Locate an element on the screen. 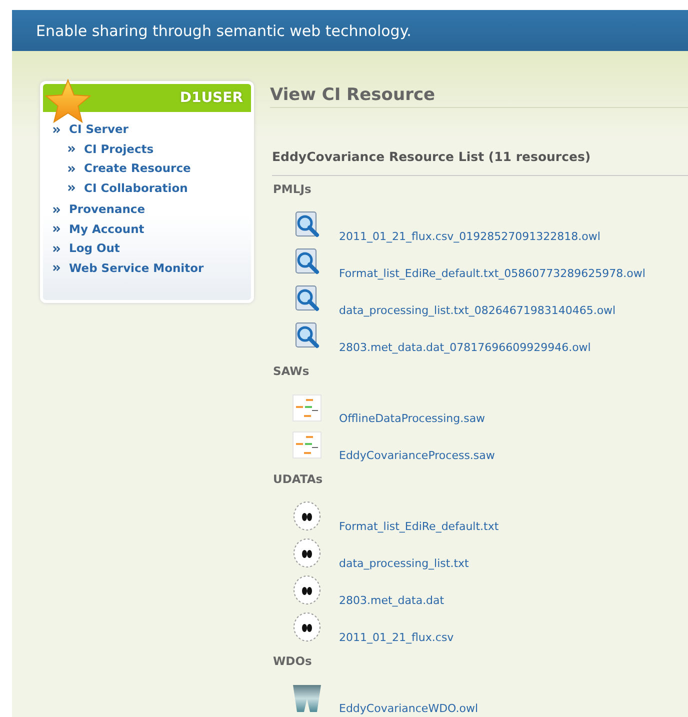  section-label: SAWs is located at coordinates (291, 371).